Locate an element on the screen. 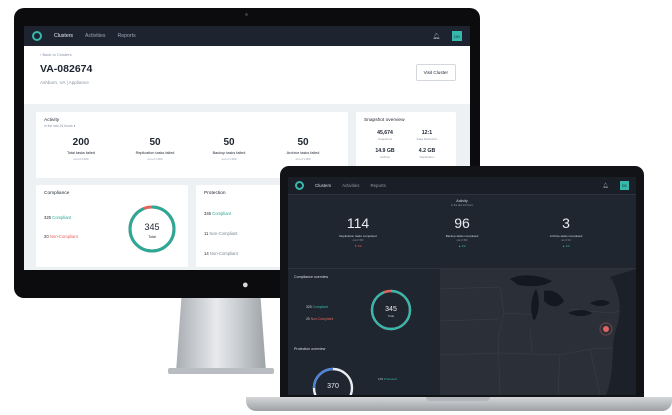 The image size is (672, 415). compliance-legend: 325 Compliant 20 Non-Compliant is located at coordinates (61, 234).